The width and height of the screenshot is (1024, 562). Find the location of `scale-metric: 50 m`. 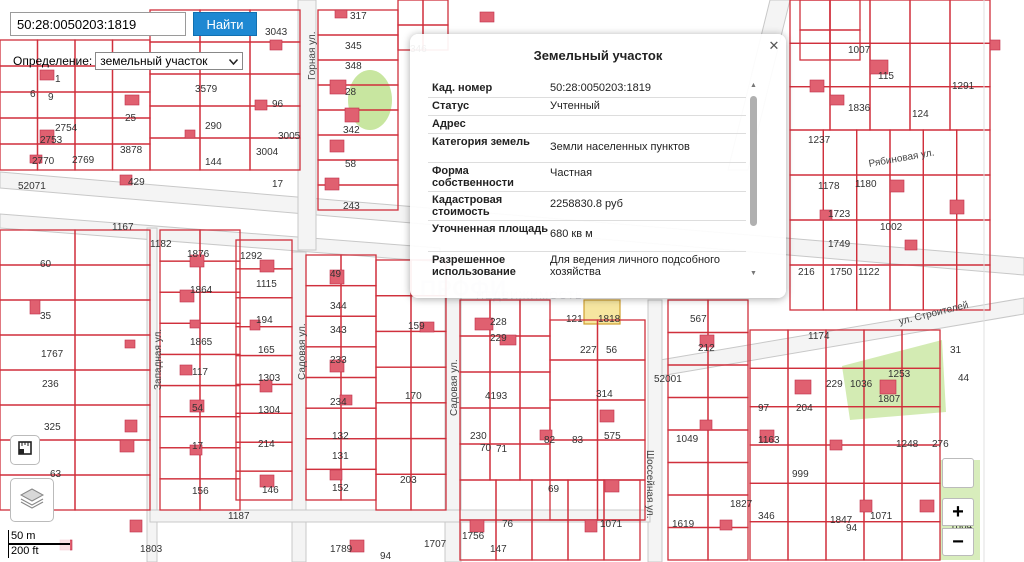

scale-metric: 50 m is located at coordinates (39, 537).